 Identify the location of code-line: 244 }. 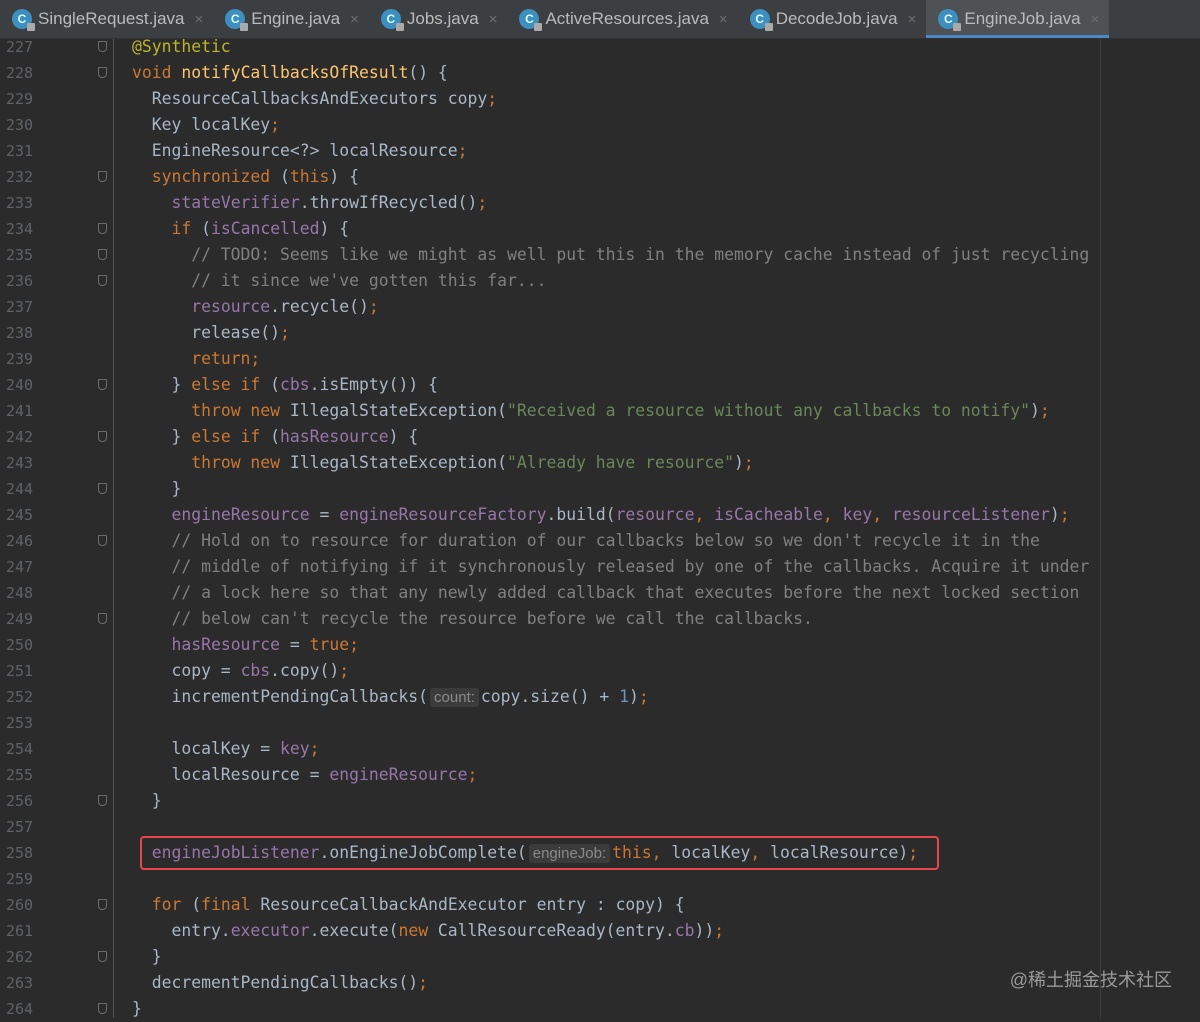
(600, 489).